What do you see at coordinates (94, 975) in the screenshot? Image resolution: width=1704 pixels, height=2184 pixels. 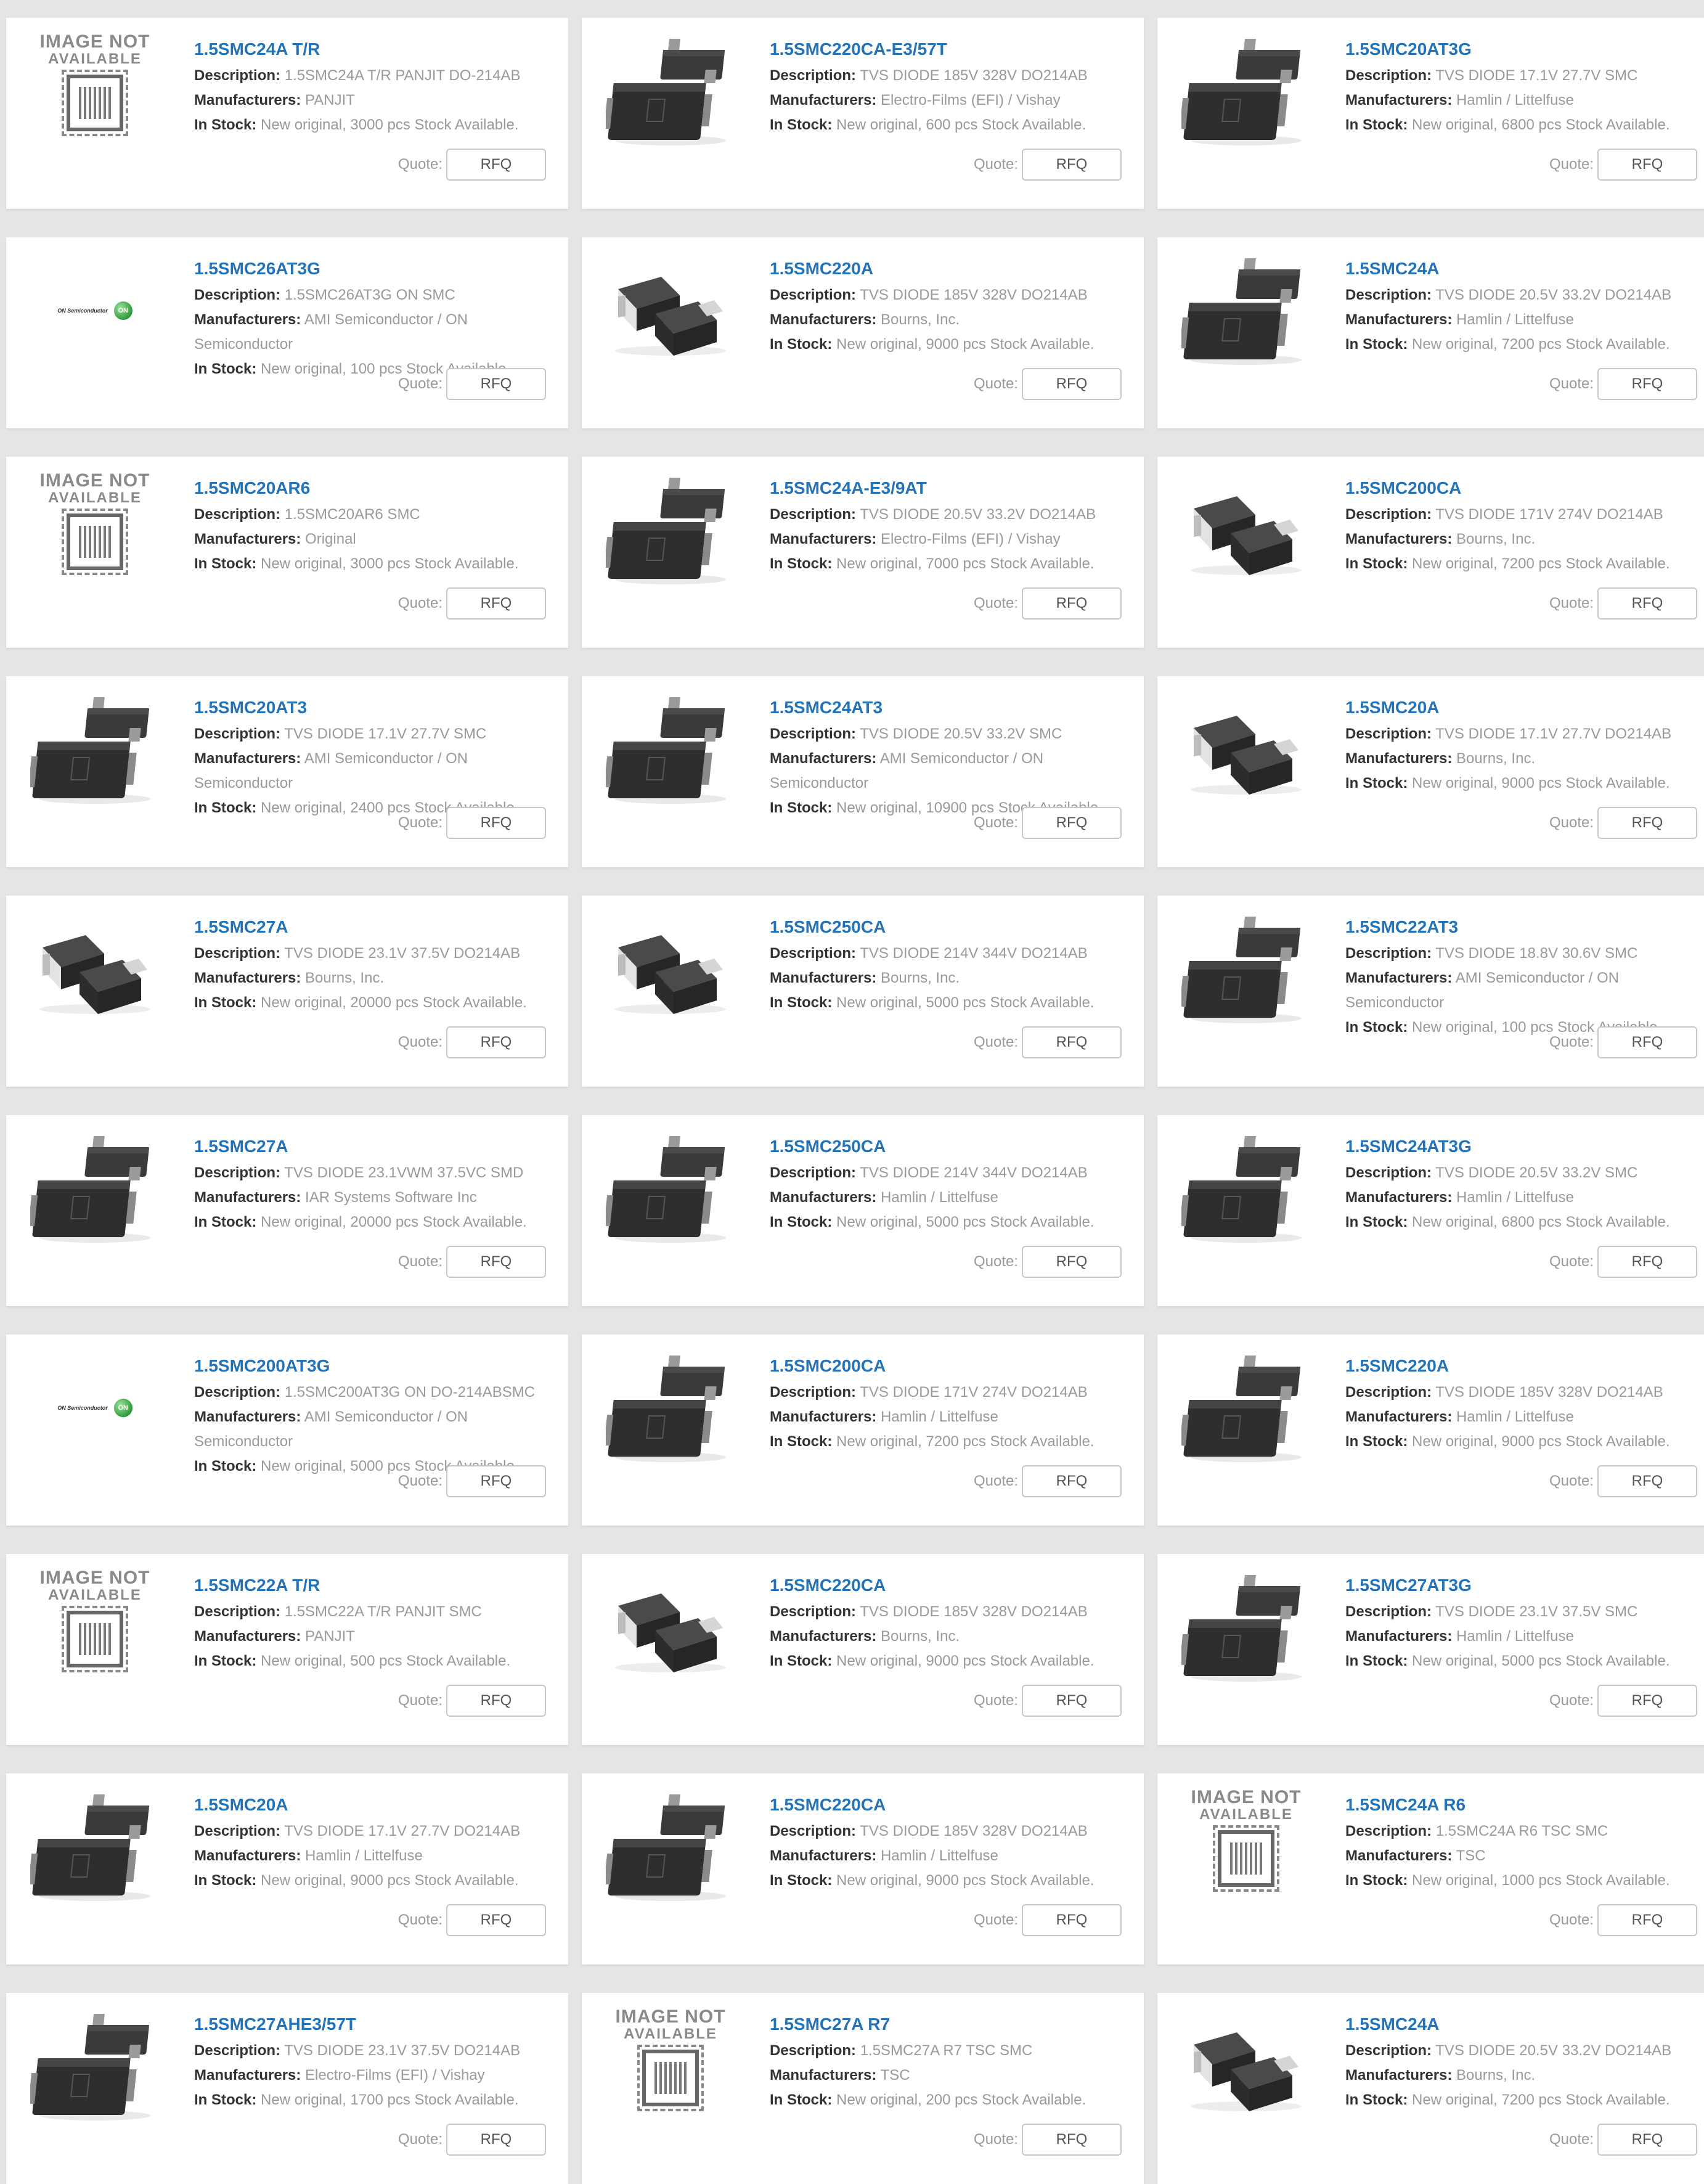 I see `diode-package-icon` at bounding box center [94, 975].